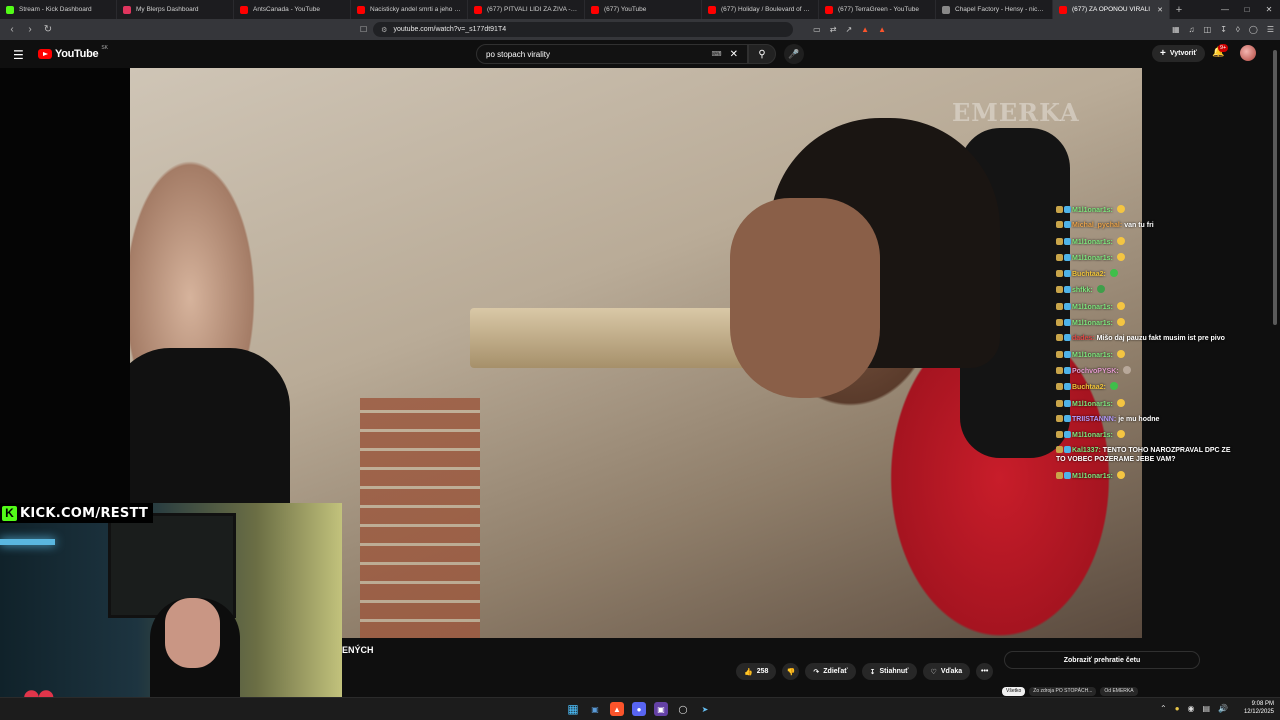 The image size is (1280, 720). What do you see at coordinates (756, 671) in the screenshot?
I see `like-button: 👍 258` at bounding box center [756, 671].